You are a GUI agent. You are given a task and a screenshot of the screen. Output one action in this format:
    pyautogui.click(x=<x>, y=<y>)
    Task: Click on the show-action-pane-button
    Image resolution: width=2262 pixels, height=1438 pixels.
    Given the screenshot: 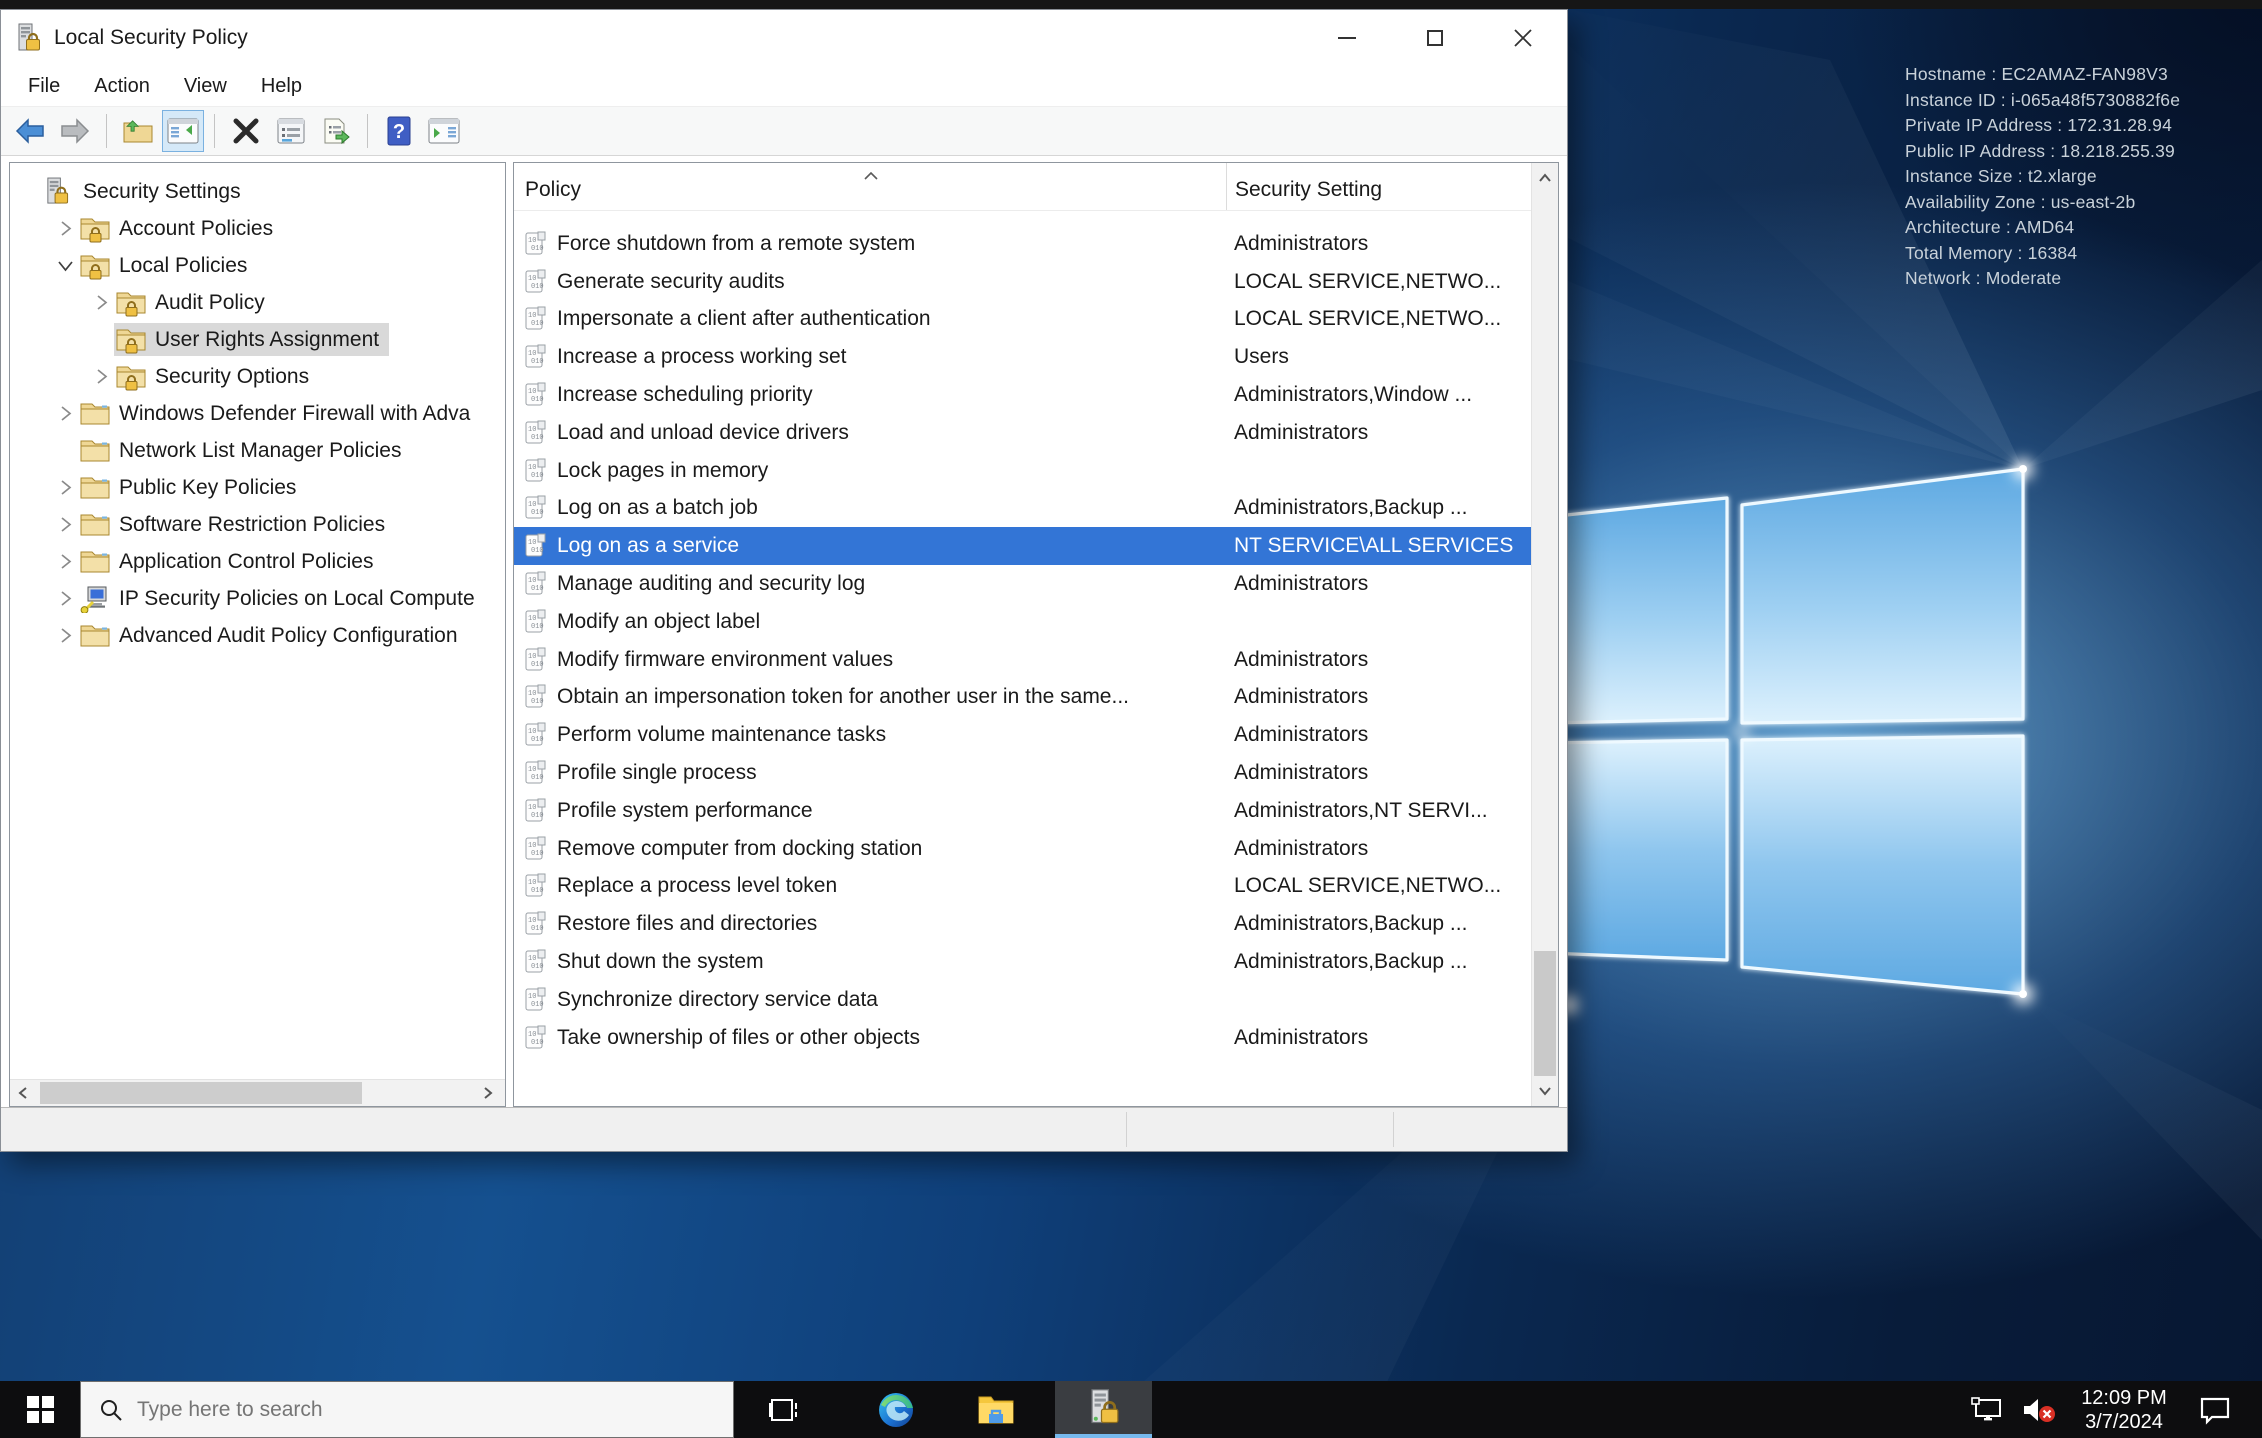 What is the action you would take?
    pyautogui.click(x=444, y=131)
    